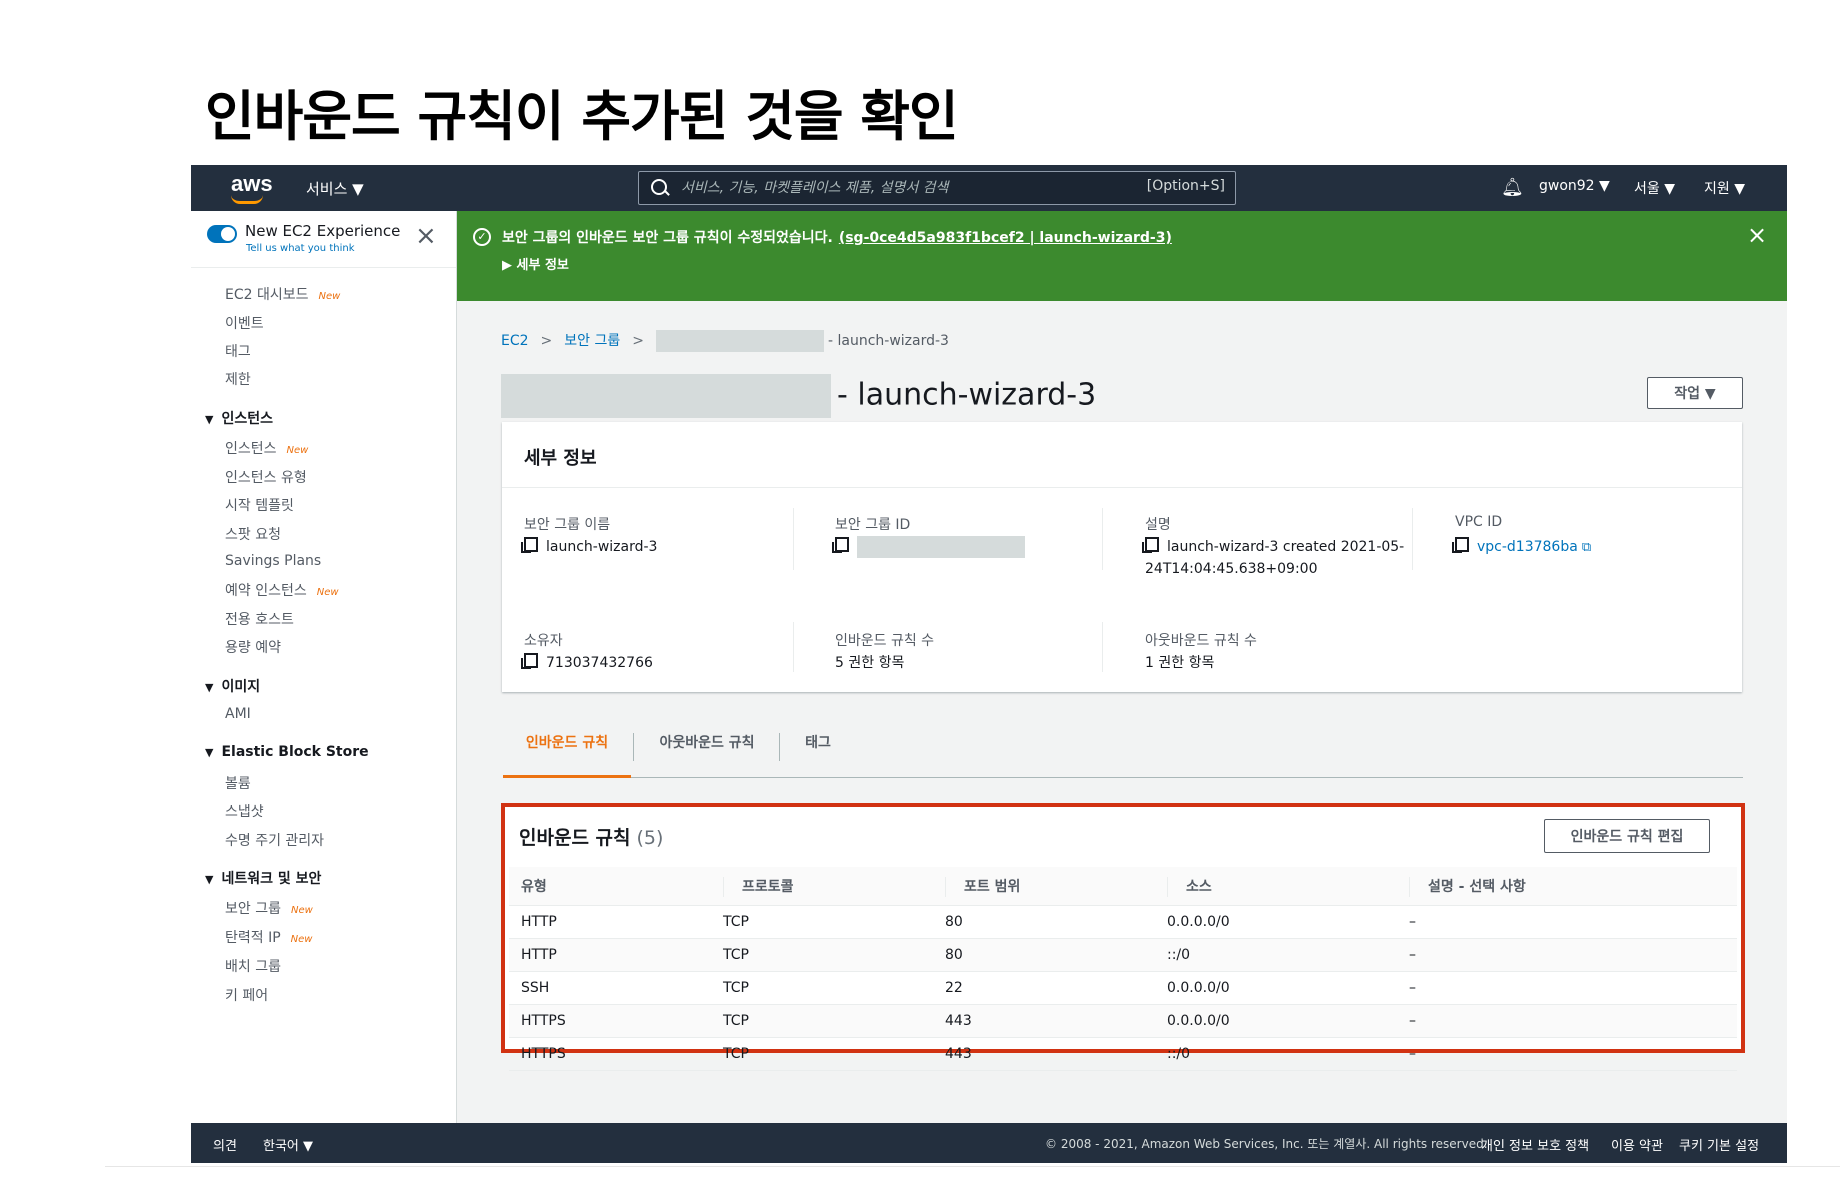 Image resolution: width=1840 pixels, height=1190 pixels. What do you see at coordinates (246, 995) in the screenshot?
I see `sidebar-item-key-pairs: 키 페어` at bounding box center [246, 995].